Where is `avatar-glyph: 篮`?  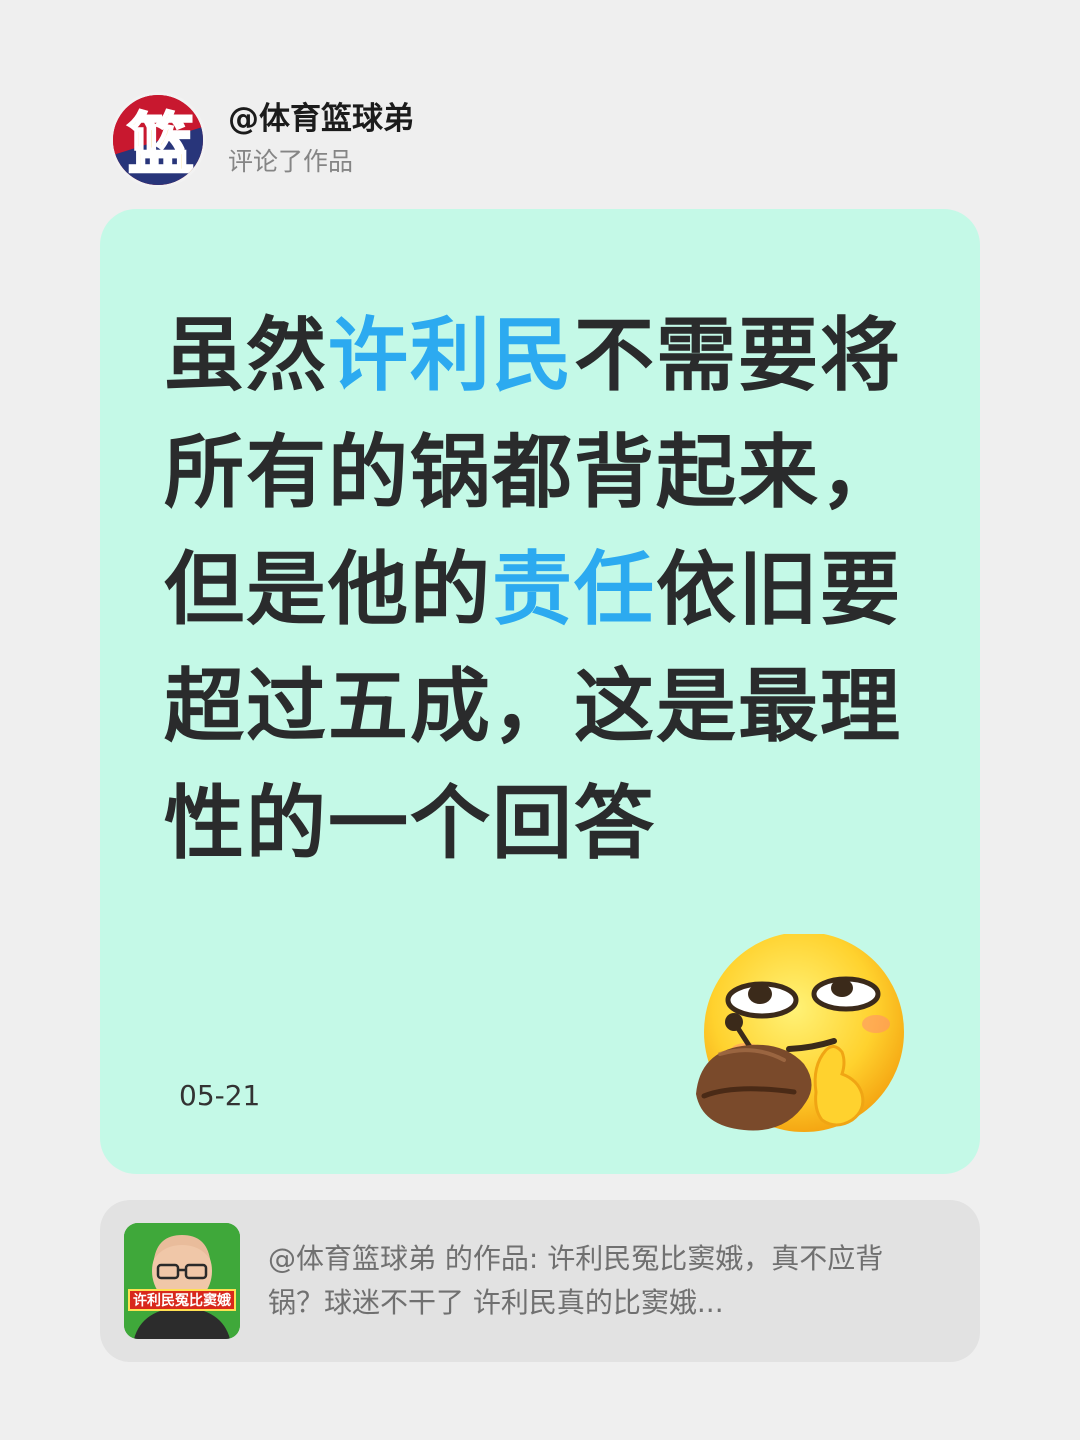
avatar-glyph: 篮 is located at coordinates (161, 144).